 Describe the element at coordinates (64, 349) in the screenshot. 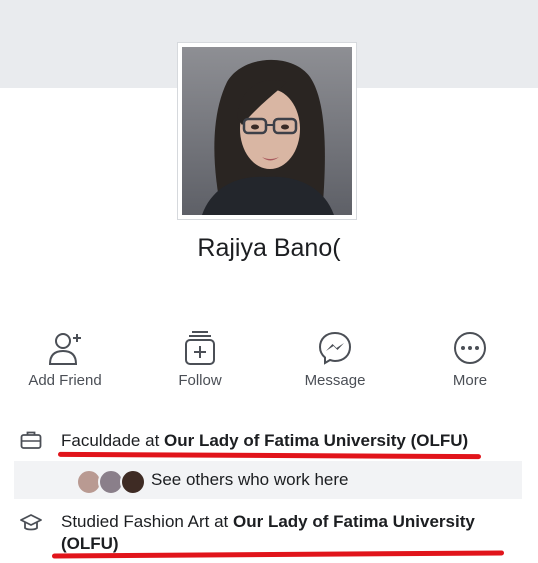

I see `add-friend-icon` at that location.